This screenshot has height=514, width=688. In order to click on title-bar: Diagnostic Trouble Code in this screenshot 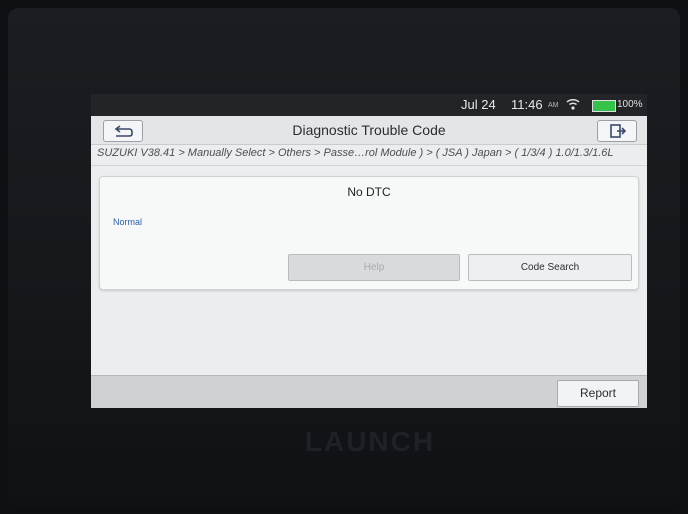, I will do `click(369, 130)`.